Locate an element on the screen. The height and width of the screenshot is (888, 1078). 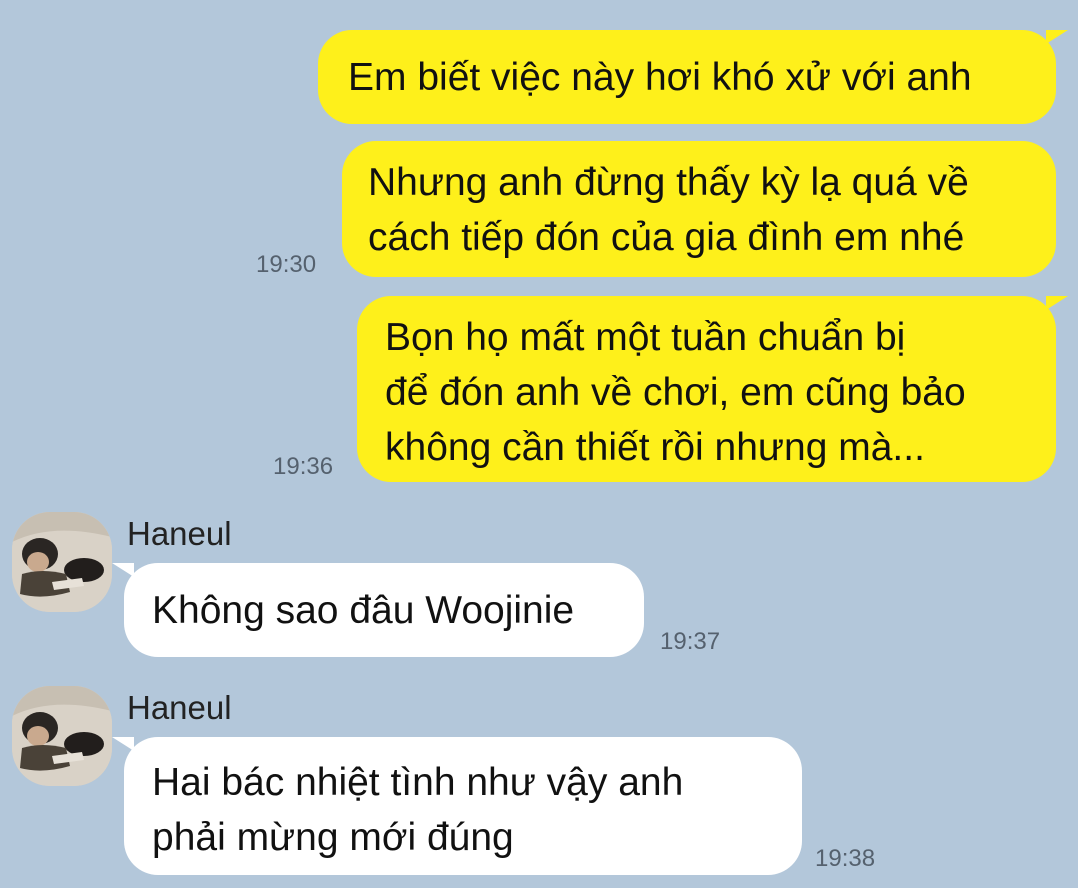
outgoing-message: Em biết việc này hơi khó xử với anh is located at coordinates (687, 77).